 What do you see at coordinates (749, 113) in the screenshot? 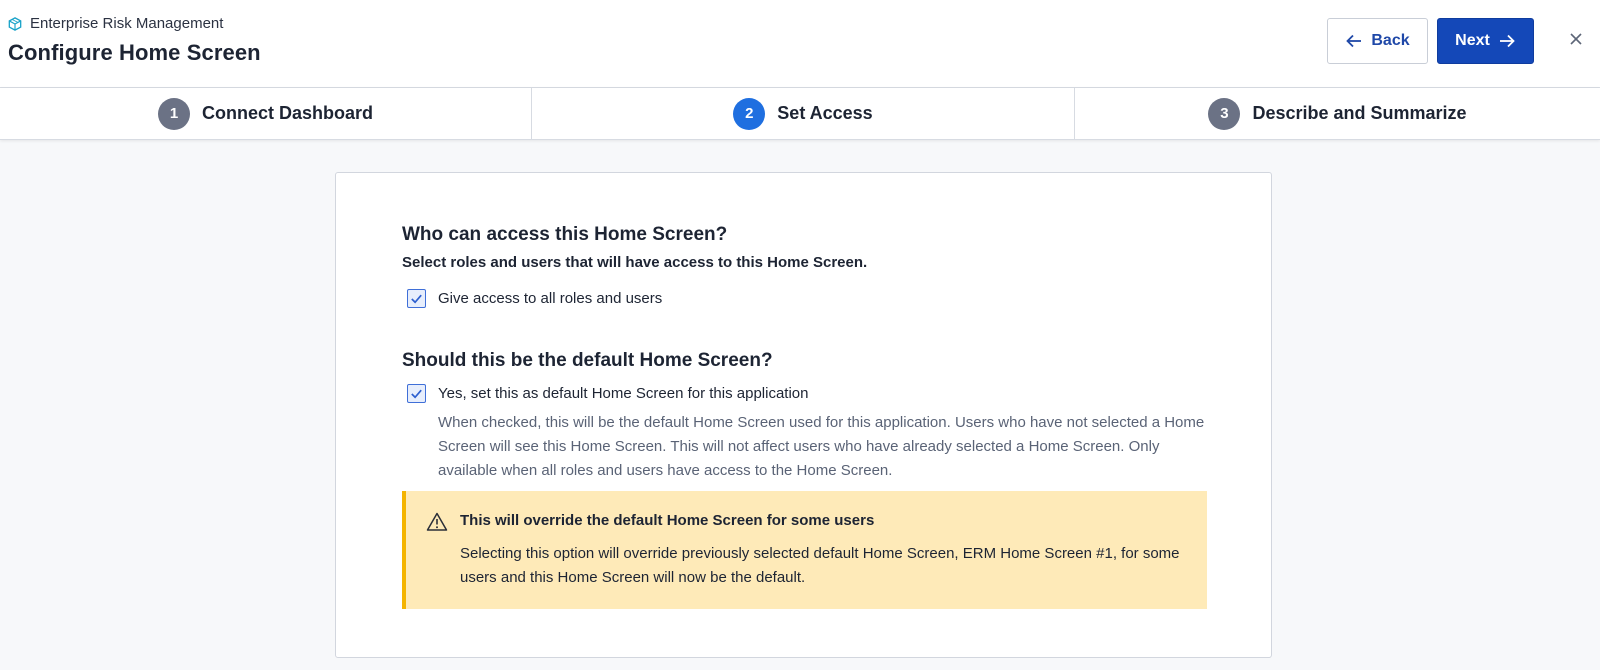
I see `step-number: 2` at bounding box center [749, 113].